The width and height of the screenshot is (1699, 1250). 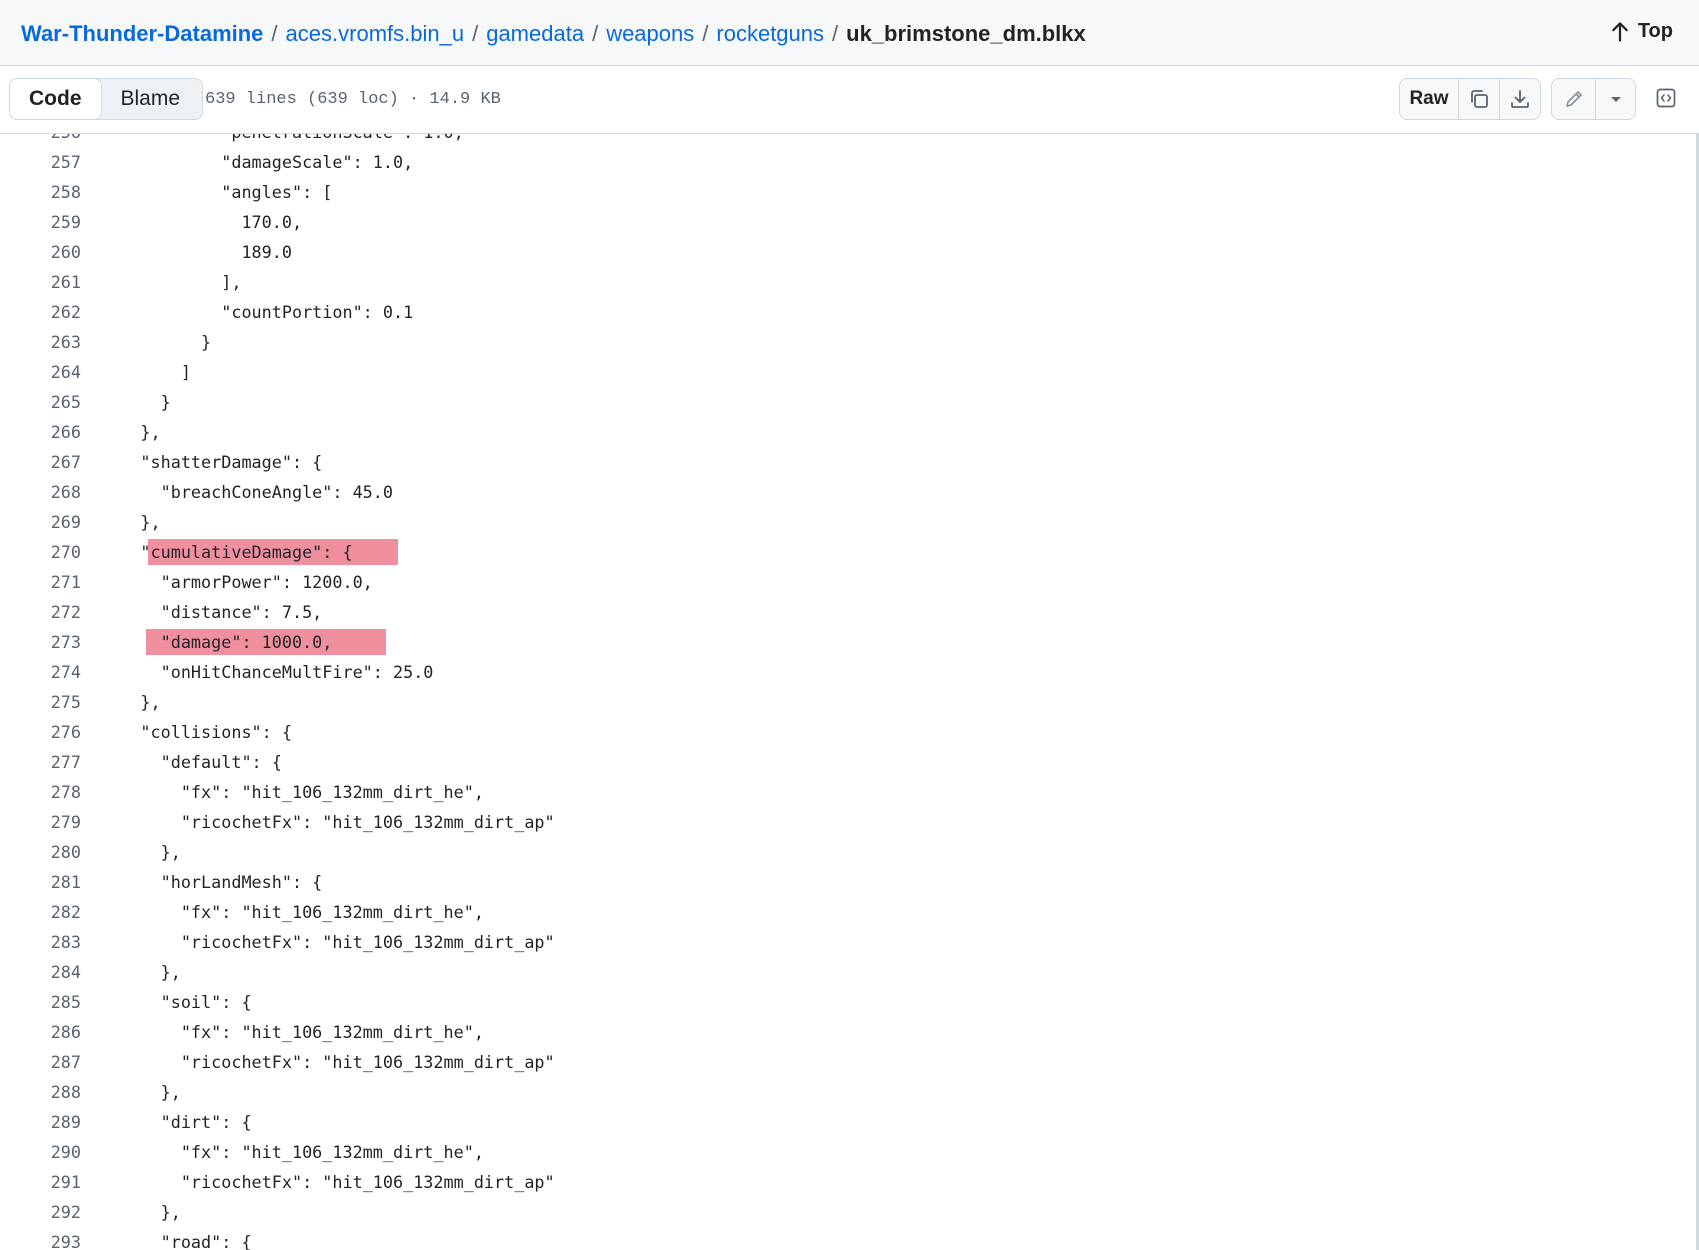 I want to click on line-number: 281, so click(x=40, y=882).